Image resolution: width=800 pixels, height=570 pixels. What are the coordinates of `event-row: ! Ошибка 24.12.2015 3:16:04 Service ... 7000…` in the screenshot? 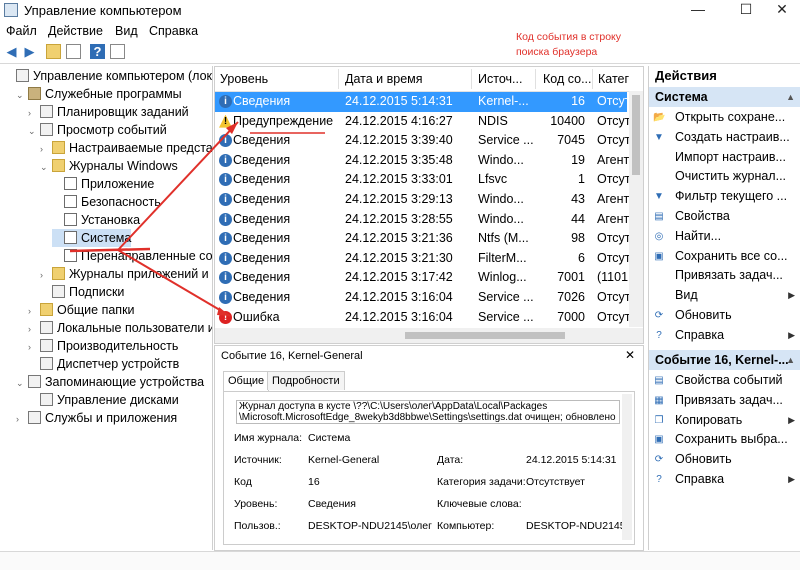 It's located at (423, 318).